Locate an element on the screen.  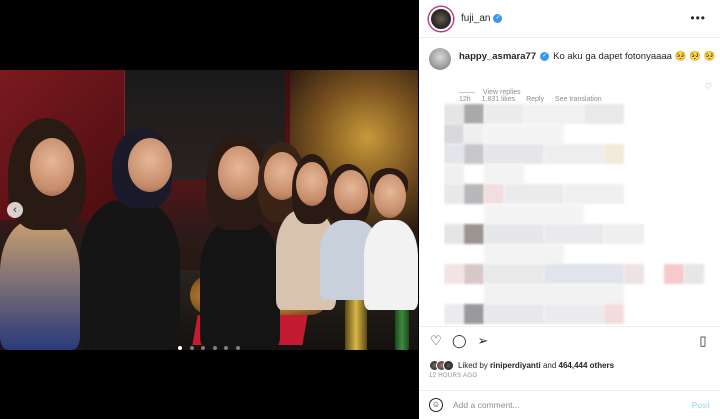
commenter-username: happy_asmara77 is located at coordinates (497, 56).